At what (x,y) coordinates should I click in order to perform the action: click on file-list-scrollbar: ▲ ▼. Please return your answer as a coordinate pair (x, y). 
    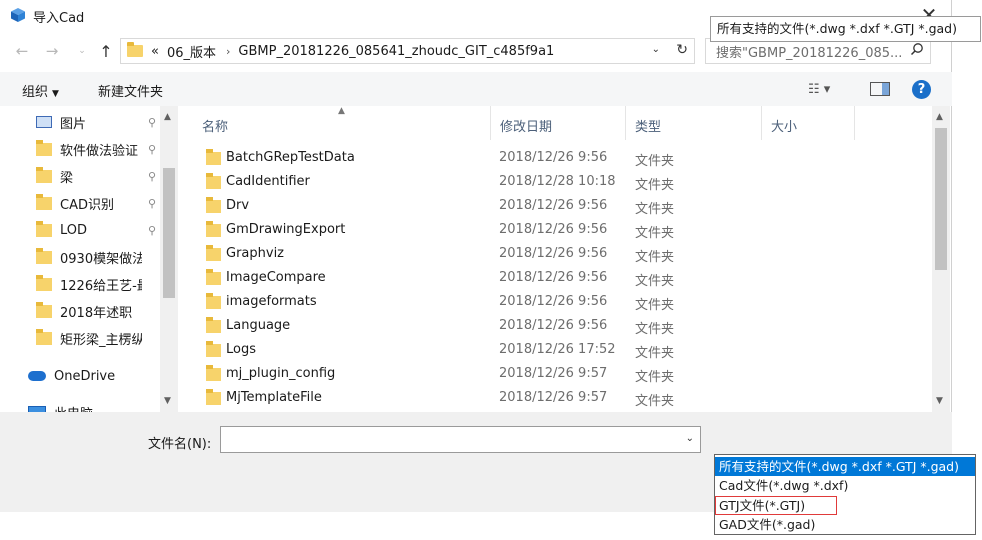
    Looking at the image, I should click on (941, 259).